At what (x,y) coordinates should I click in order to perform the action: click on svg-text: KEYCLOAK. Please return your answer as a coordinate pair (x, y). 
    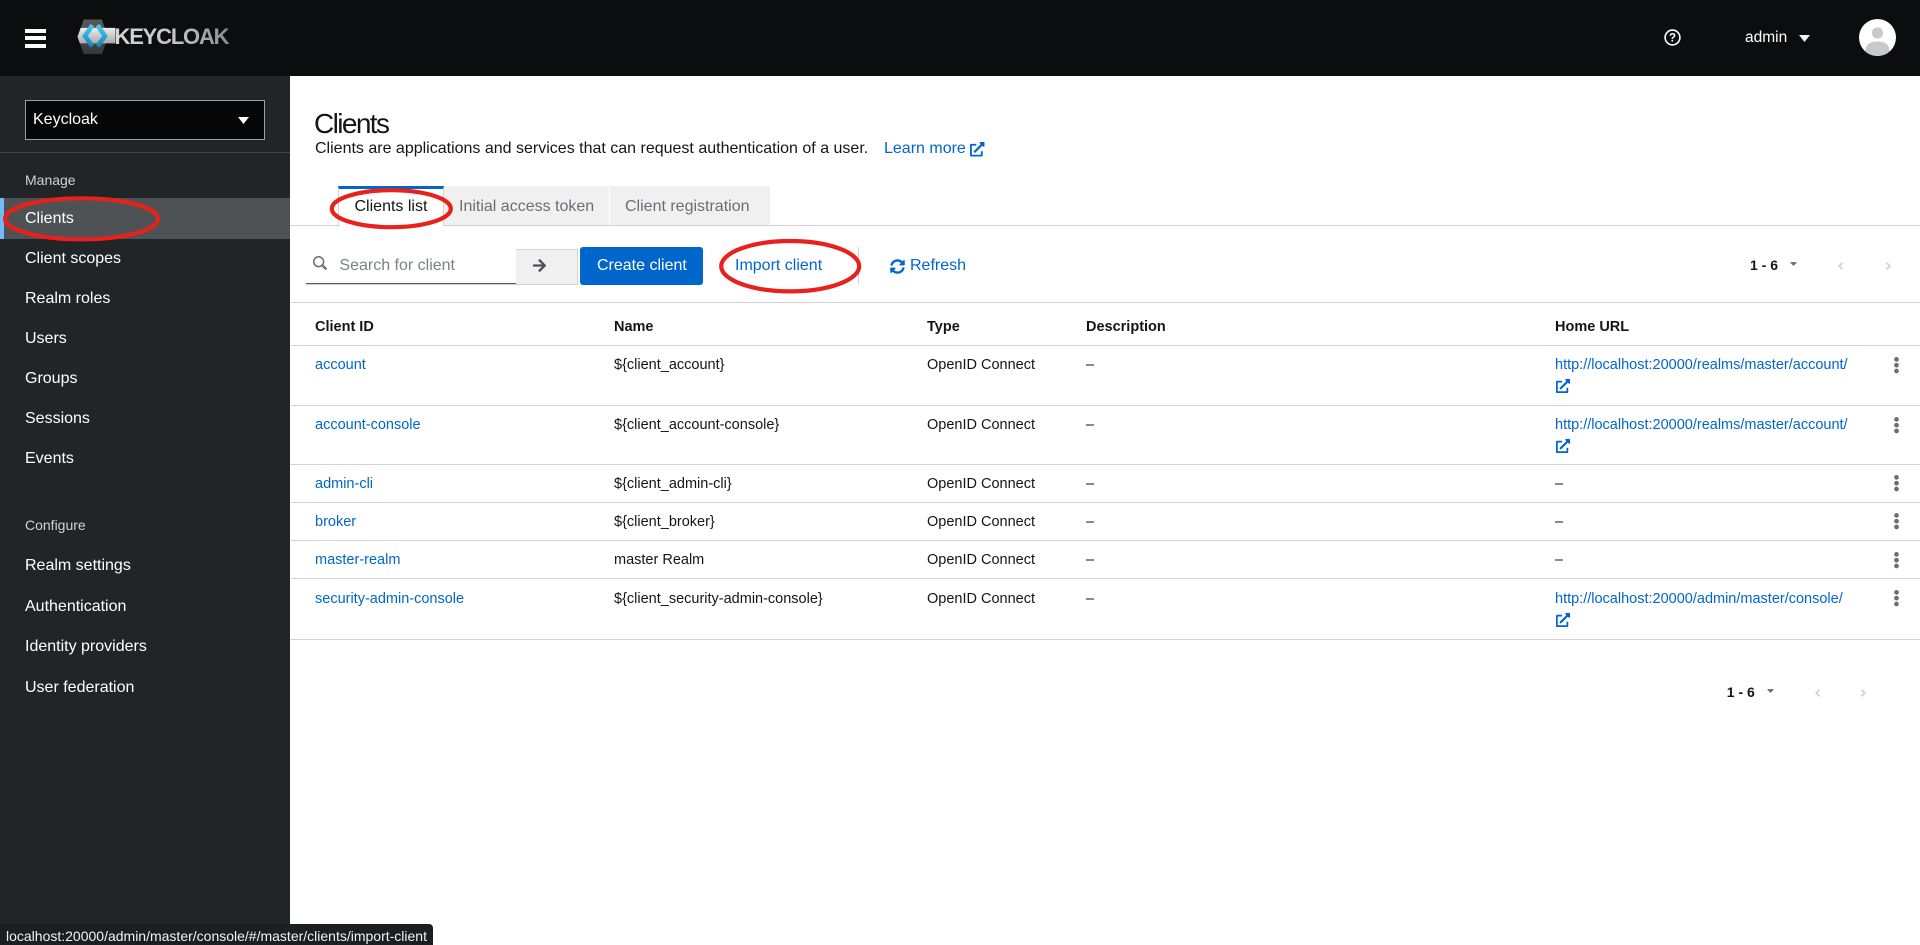
    Looking at the image, I should click on (172, 36).